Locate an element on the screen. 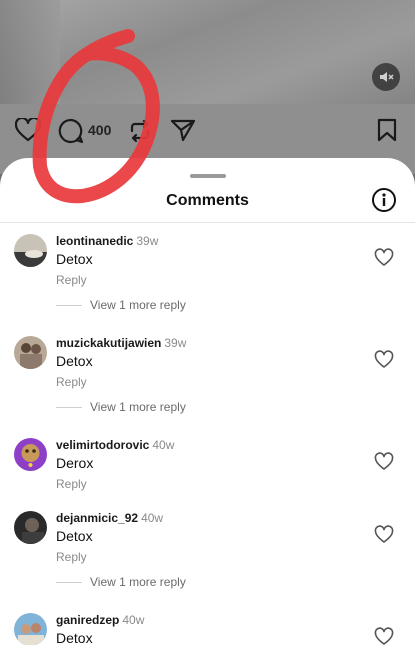 This screenshot has width=415, height=645. post-image-shade is located at coordinates (30, 52).